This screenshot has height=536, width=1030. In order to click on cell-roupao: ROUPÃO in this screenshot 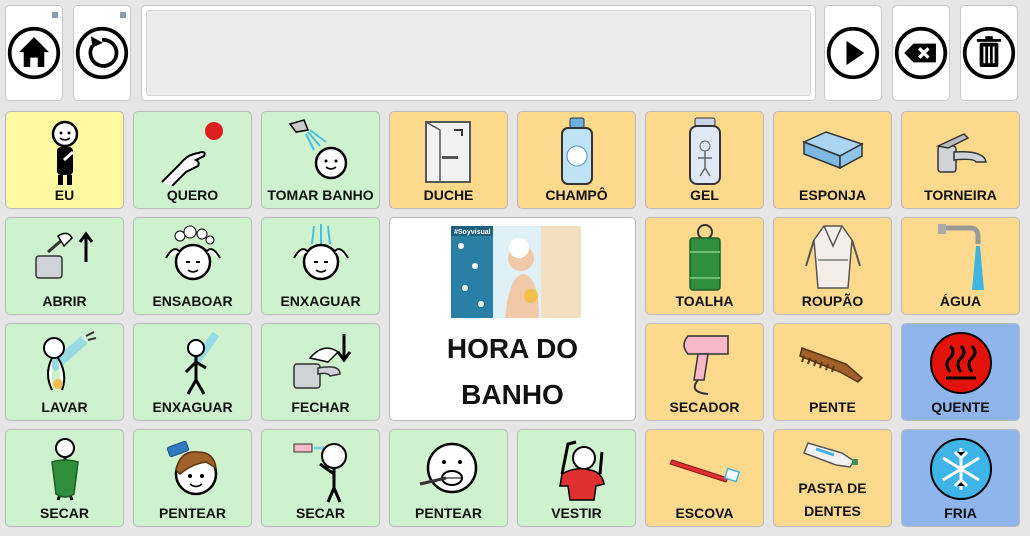, I will do `click(832, 266)`.